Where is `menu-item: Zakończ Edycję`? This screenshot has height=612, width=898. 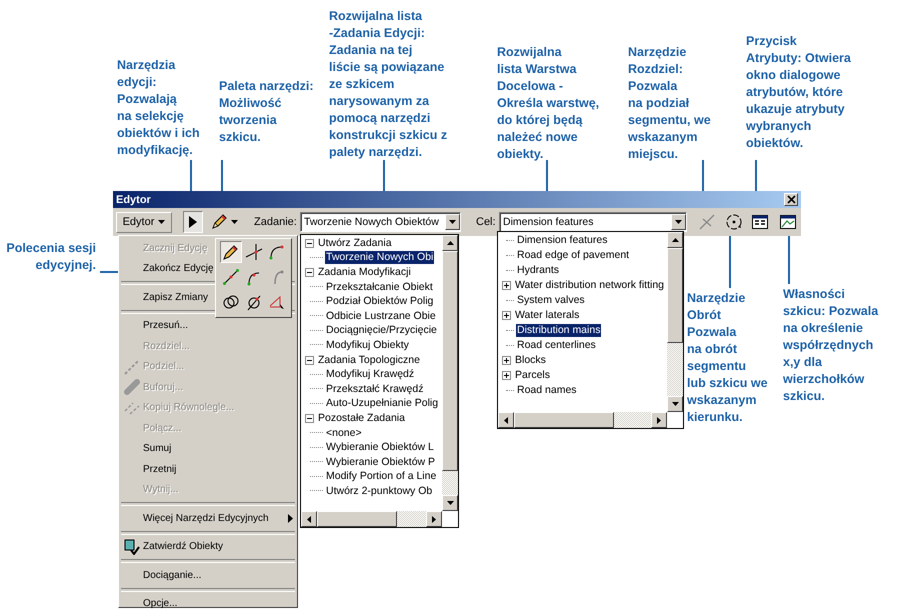 menu-item: Zakończ Edycję is located at coordinates (208, 268).